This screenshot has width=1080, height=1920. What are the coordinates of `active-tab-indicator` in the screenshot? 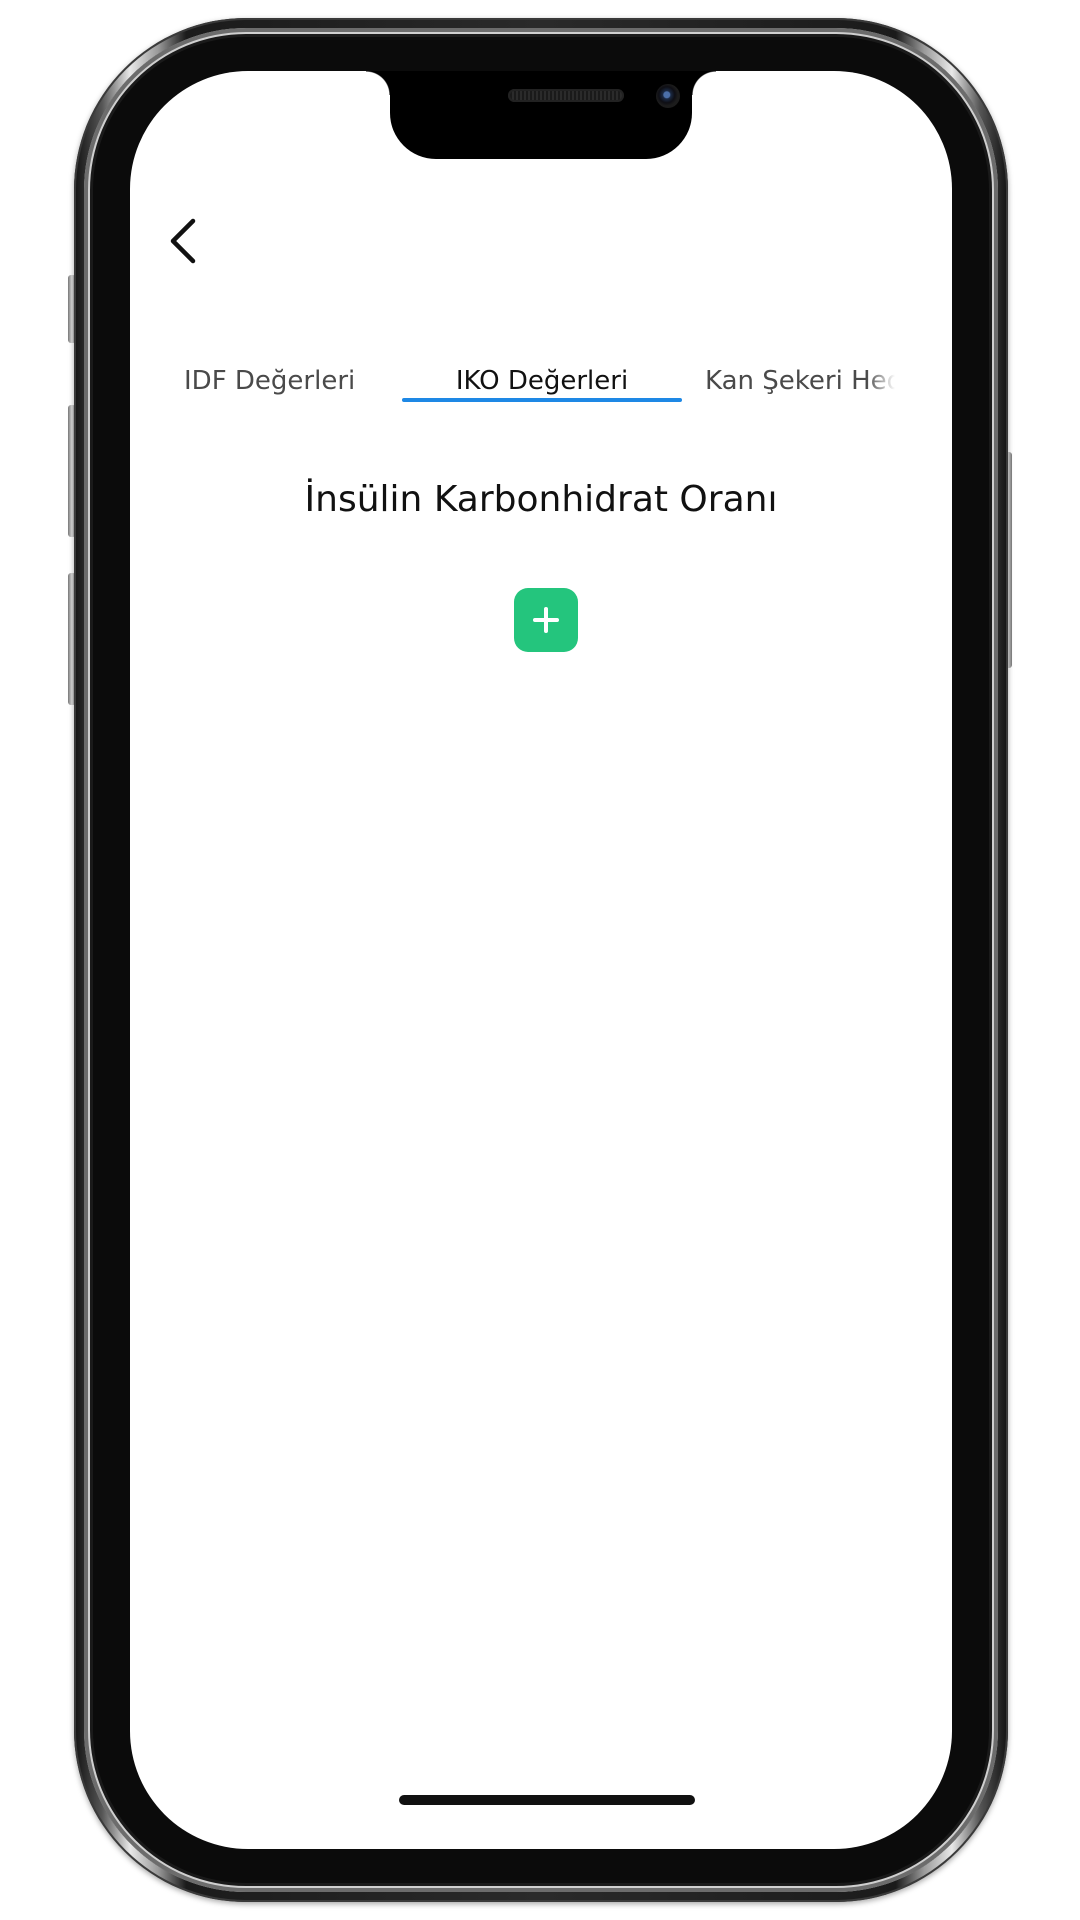 It's located at (542, 400).